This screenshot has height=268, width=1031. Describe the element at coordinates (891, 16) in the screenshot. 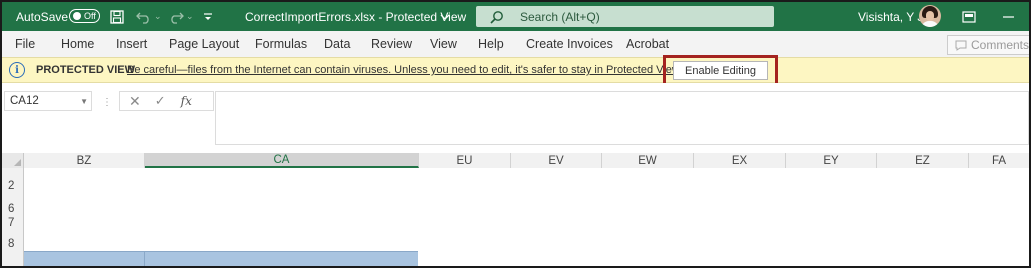

I see `user-name: Visishta, Y J` at that location.